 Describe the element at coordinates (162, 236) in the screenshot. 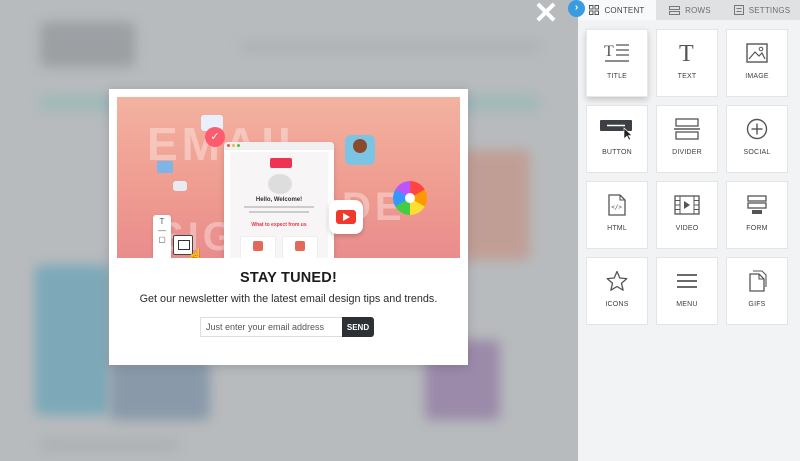

I see `editor-toolbar: T — ▢` at that location.